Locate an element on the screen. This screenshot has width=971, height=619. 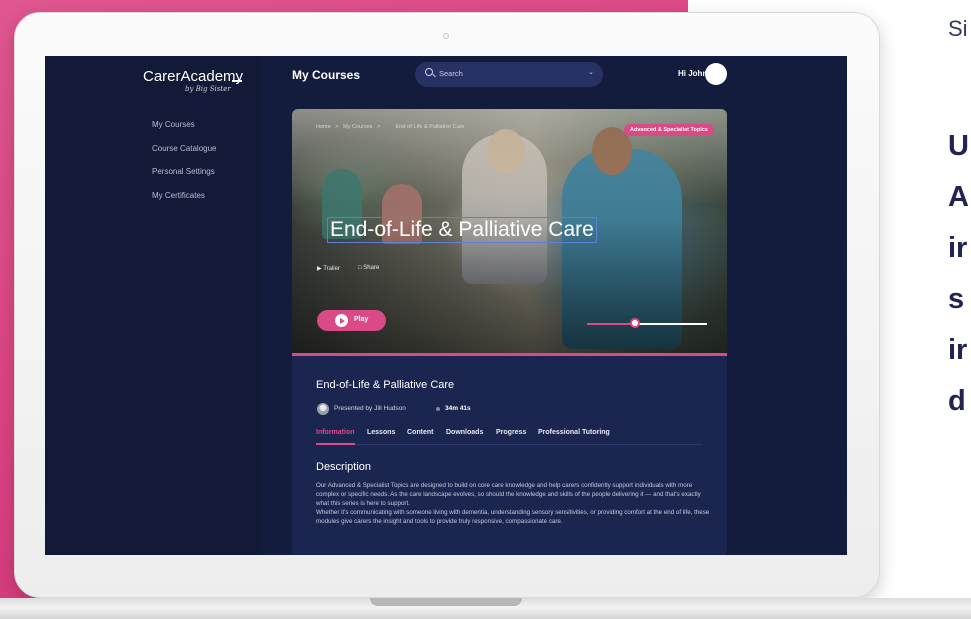
logo-subtitle: by Big Sister is located at coordinates (208, 89).